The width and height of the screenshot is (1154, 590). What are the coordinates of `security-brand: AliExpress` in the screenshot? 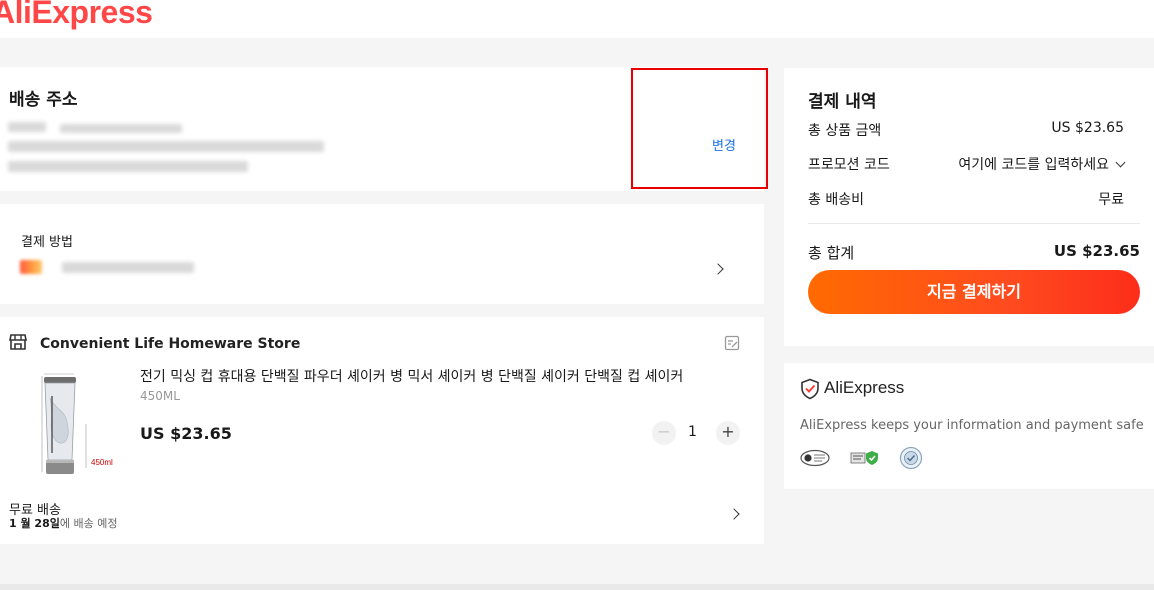 It's located at (864, 387).